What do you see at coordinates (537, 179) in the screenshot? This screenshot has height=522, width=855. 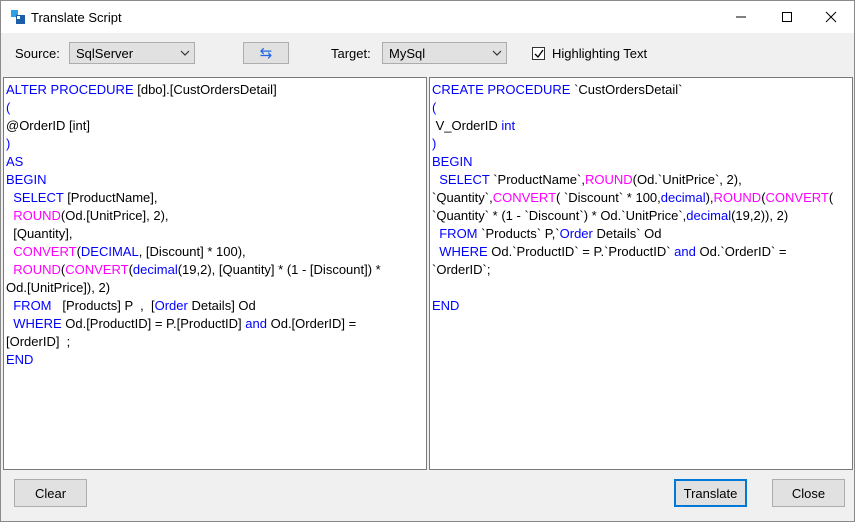 I see `code-text: `ProductName`,` at bounding box center [537, 179].